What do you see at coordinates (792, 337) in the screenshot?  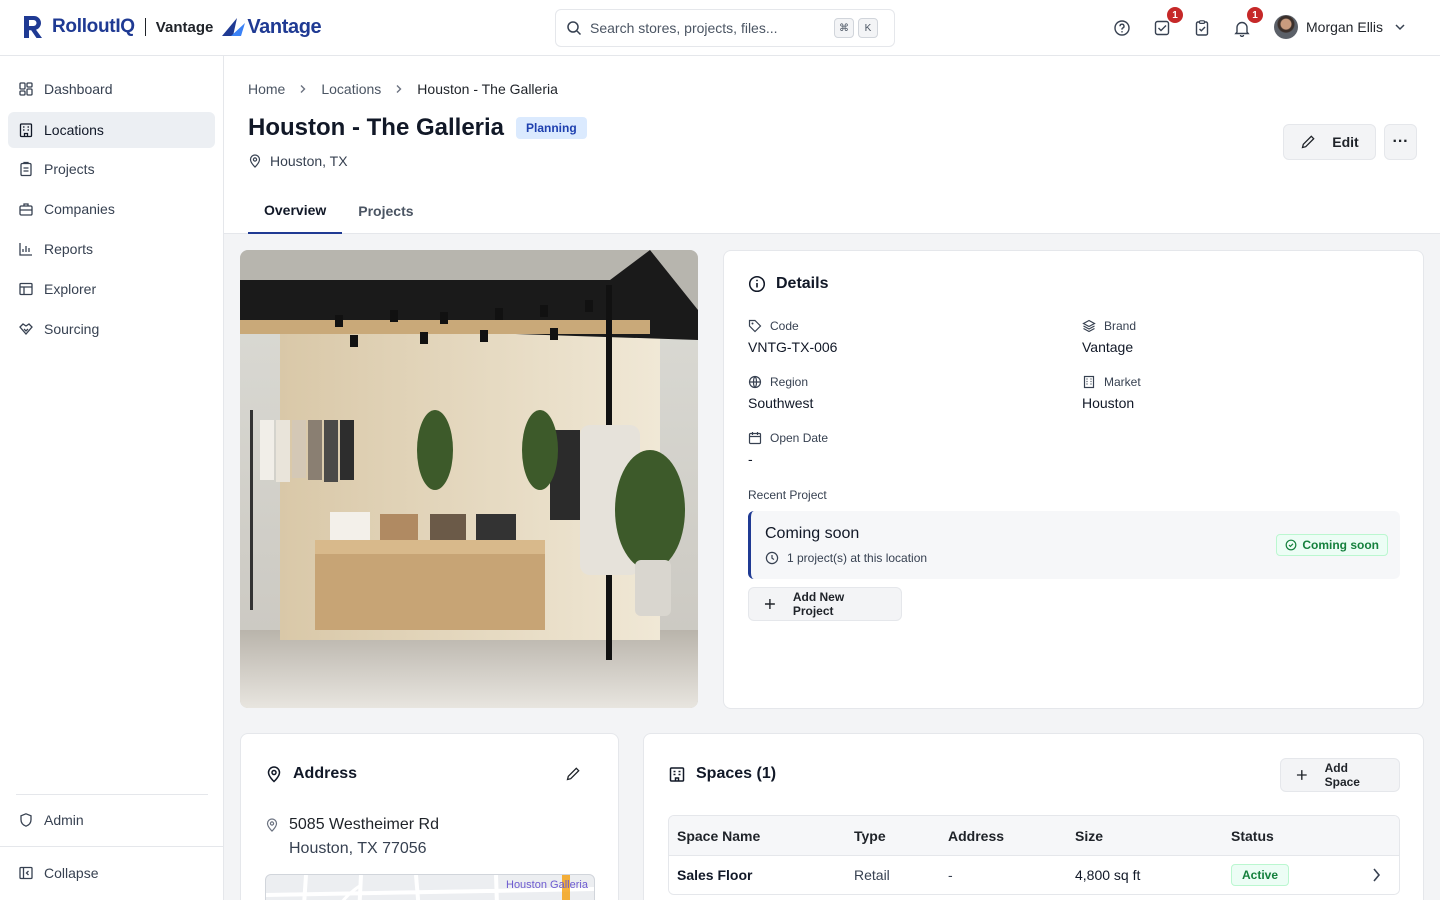 I see `field-code: Code VNTG-TX-006` at bounding box center [792, 337].